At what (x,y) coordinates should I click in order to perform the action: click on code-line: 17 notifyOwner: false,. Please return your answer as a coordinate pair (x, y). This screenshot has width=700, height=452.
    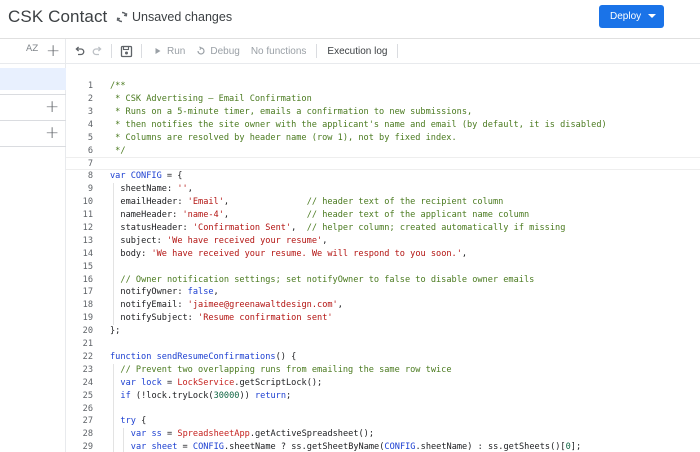
    Looking at the image, I should click on (383, 292).